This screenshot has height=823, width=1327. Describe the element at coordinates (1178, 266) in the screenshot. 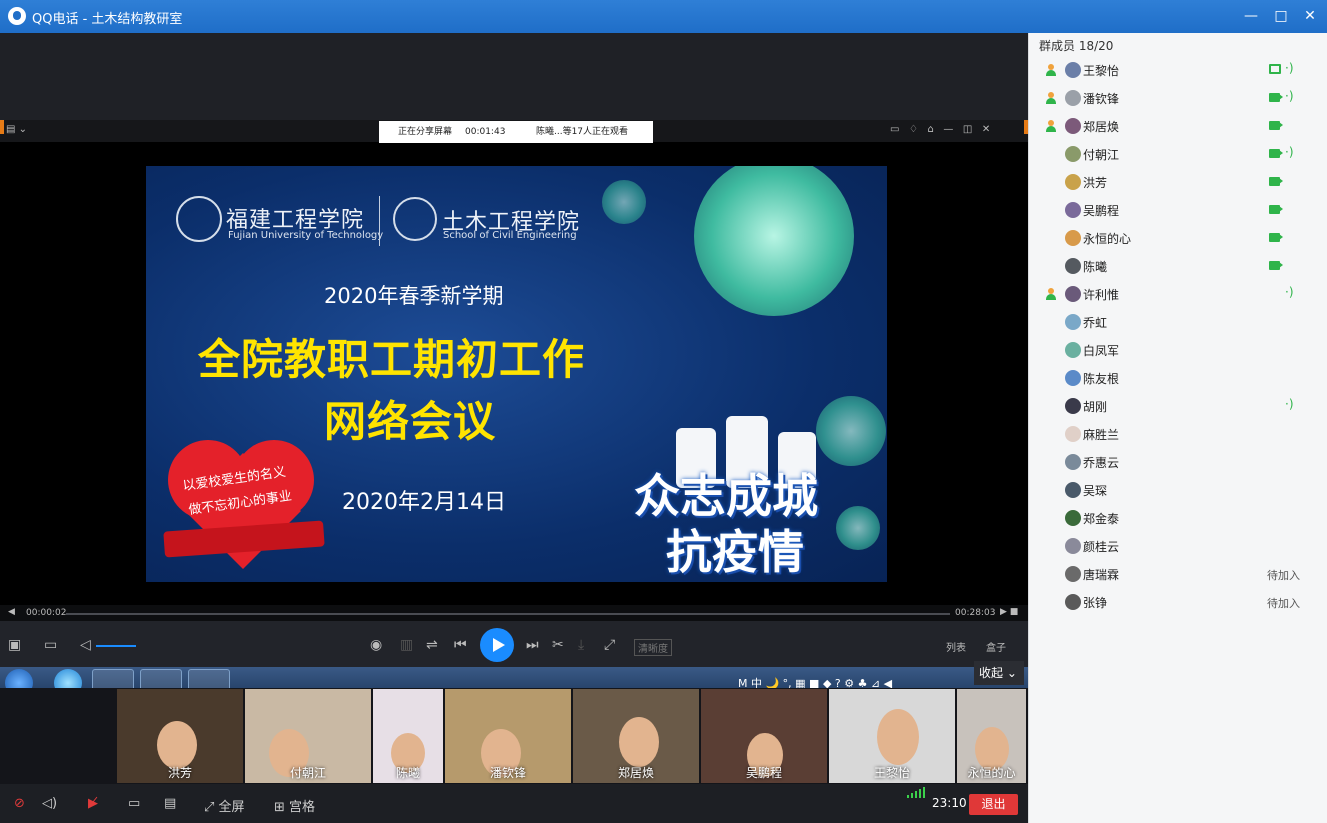

I see `member-row: 陈曦` at that location.